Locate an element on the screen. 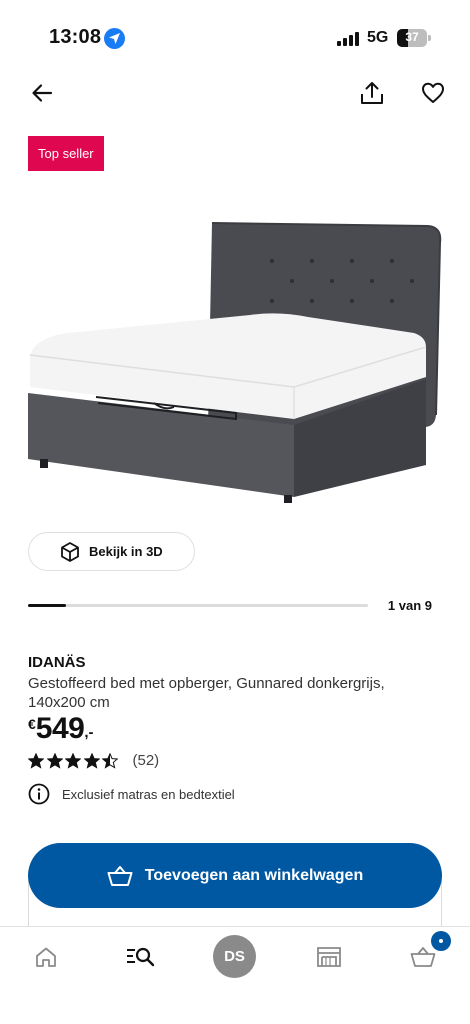  top-seller-badge: Top seller is located at coordinates (66, 153).